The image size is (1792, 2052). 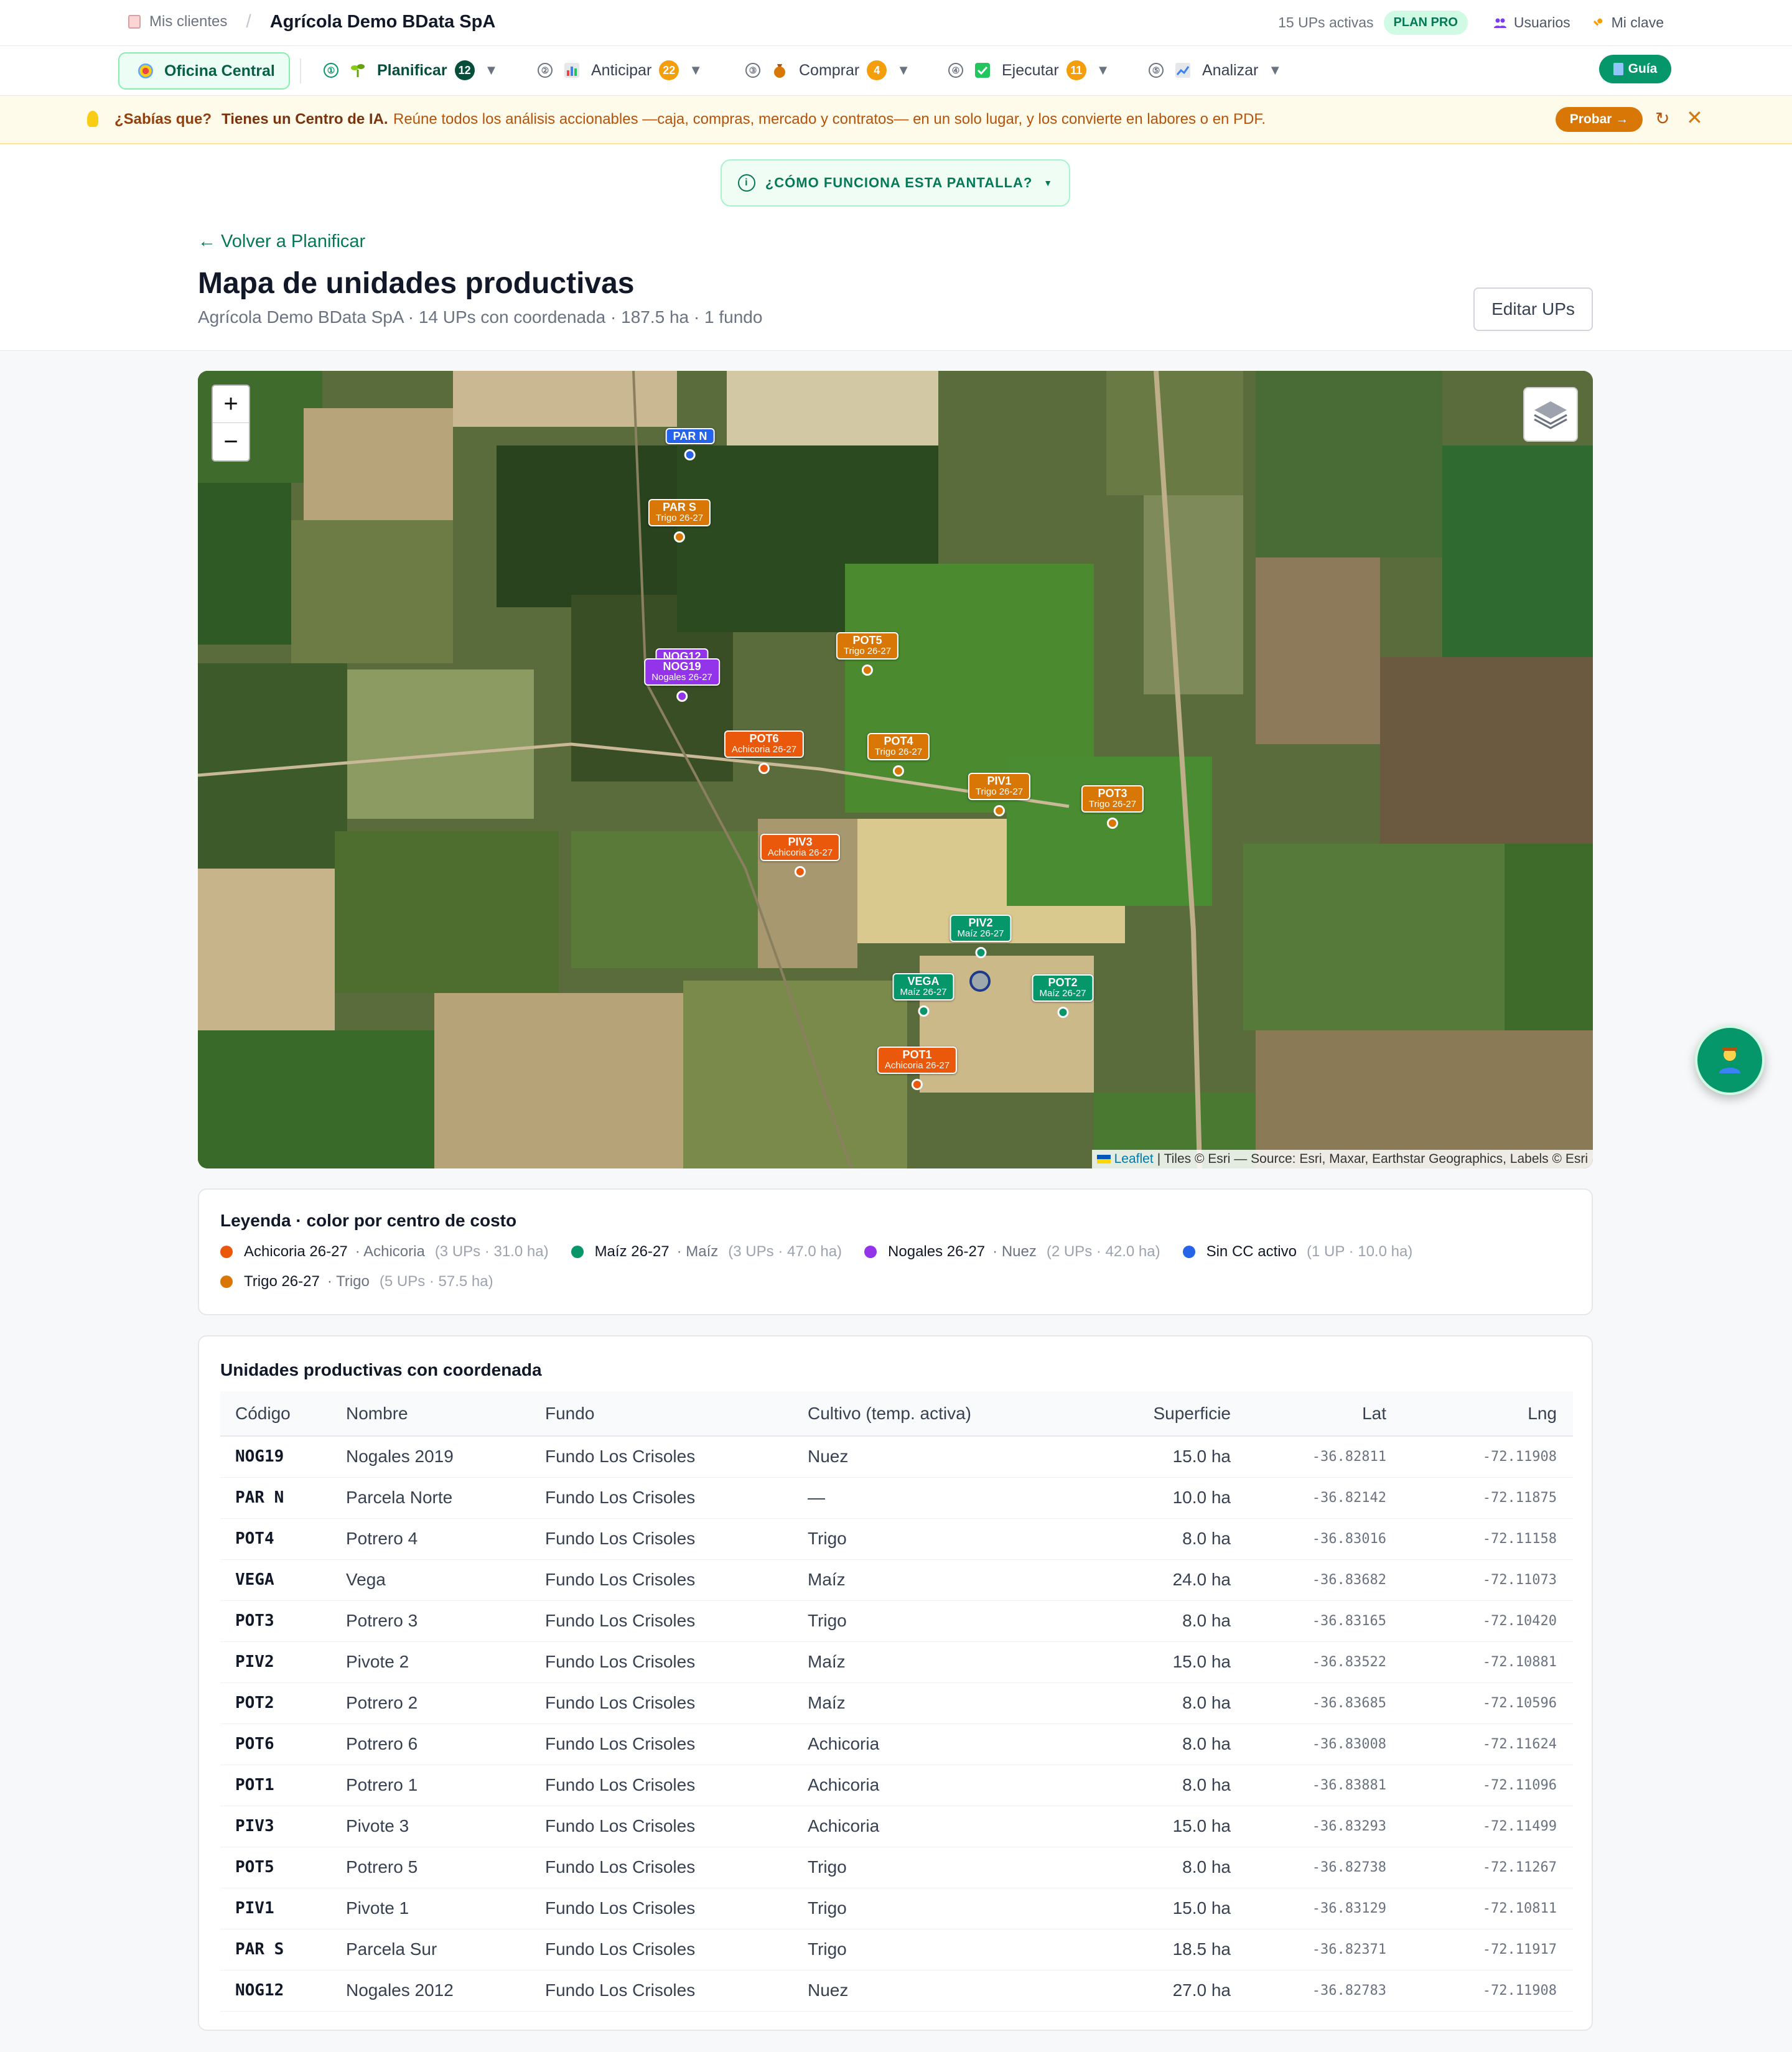 I want to click on cell-name: Potrero 3, so click(x=445, y=1621).